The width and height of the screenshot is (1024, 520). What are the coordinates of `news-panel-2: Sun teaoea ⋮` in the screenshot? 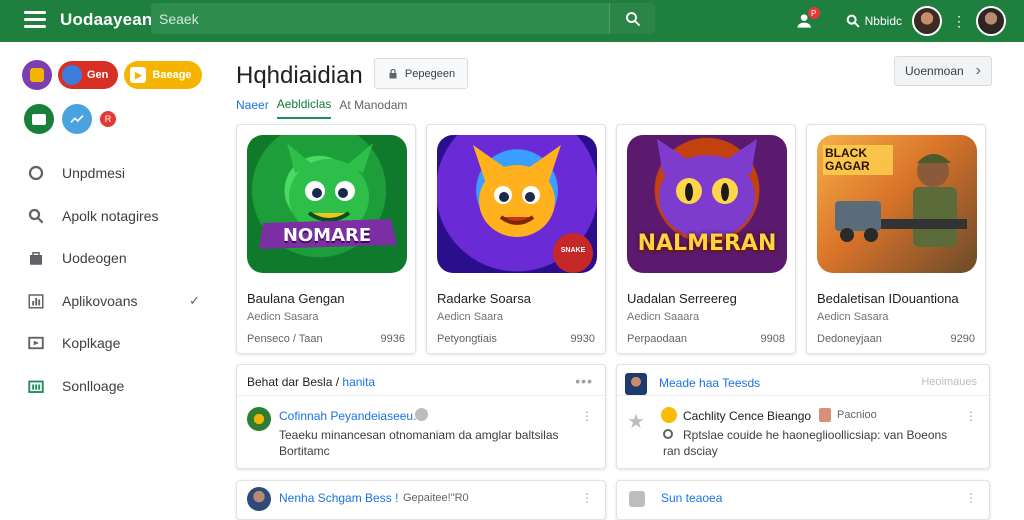 It's located at (803, 500).